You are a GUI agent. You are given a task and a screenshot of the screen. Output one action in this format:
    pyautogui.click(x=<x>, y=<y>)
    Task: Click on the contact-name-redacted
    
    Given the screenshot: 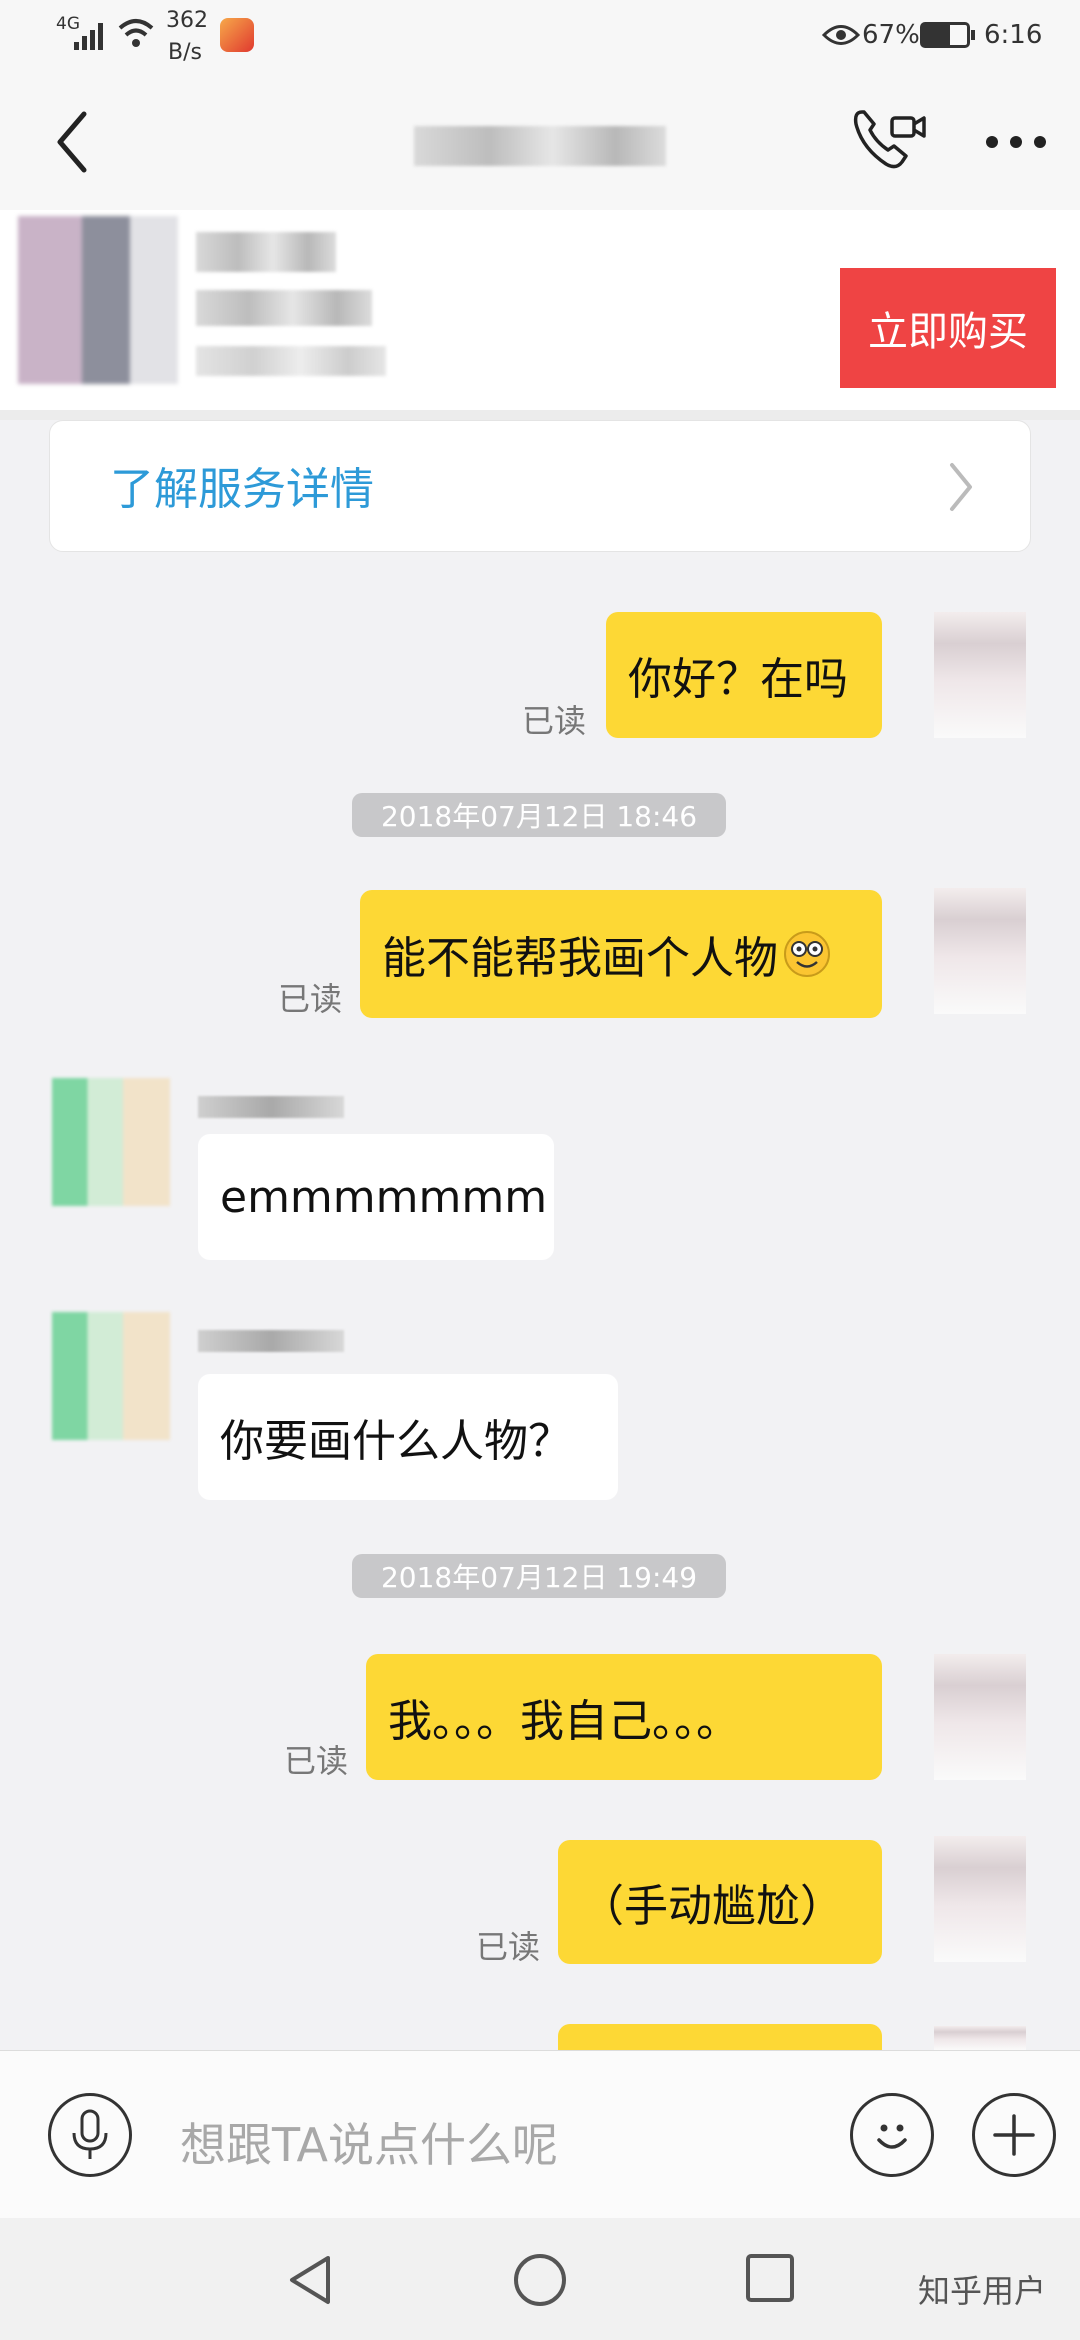 What is the action you would take?
    pyautogui.click(x=540, y=146)
    